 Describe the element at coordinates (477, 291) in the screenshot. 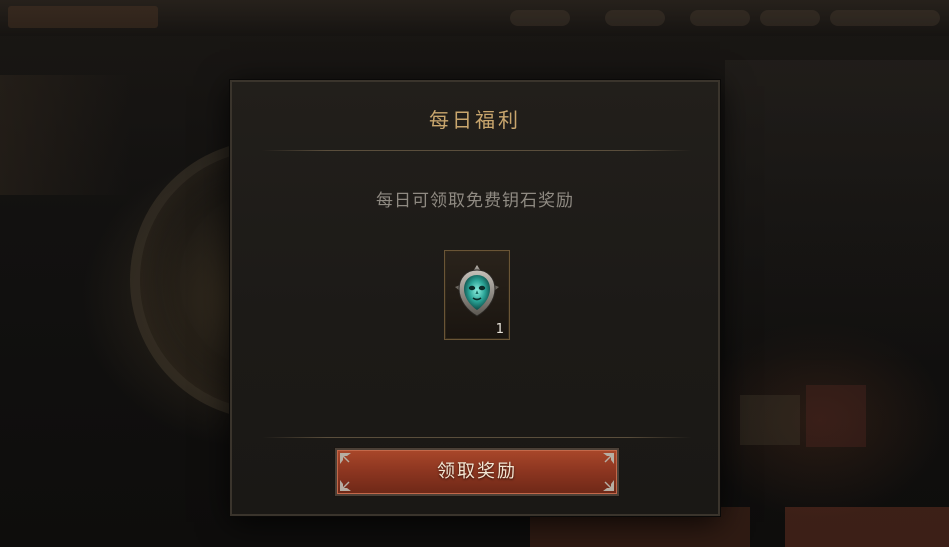

I see `keystone-mask-icon` at that location.